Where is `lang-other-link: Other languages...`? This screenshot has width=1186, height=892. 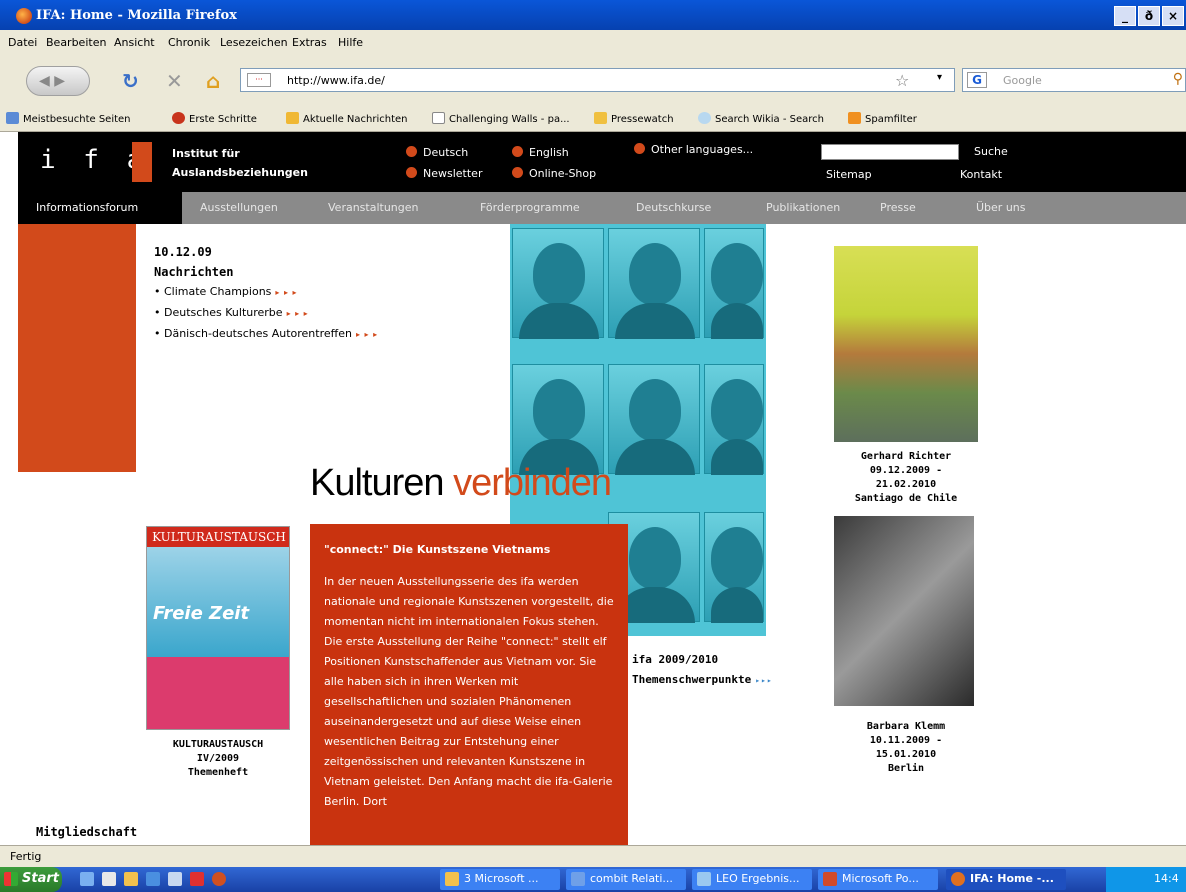
lang-other-link: Other languages... is located at coordinates (693, 149).